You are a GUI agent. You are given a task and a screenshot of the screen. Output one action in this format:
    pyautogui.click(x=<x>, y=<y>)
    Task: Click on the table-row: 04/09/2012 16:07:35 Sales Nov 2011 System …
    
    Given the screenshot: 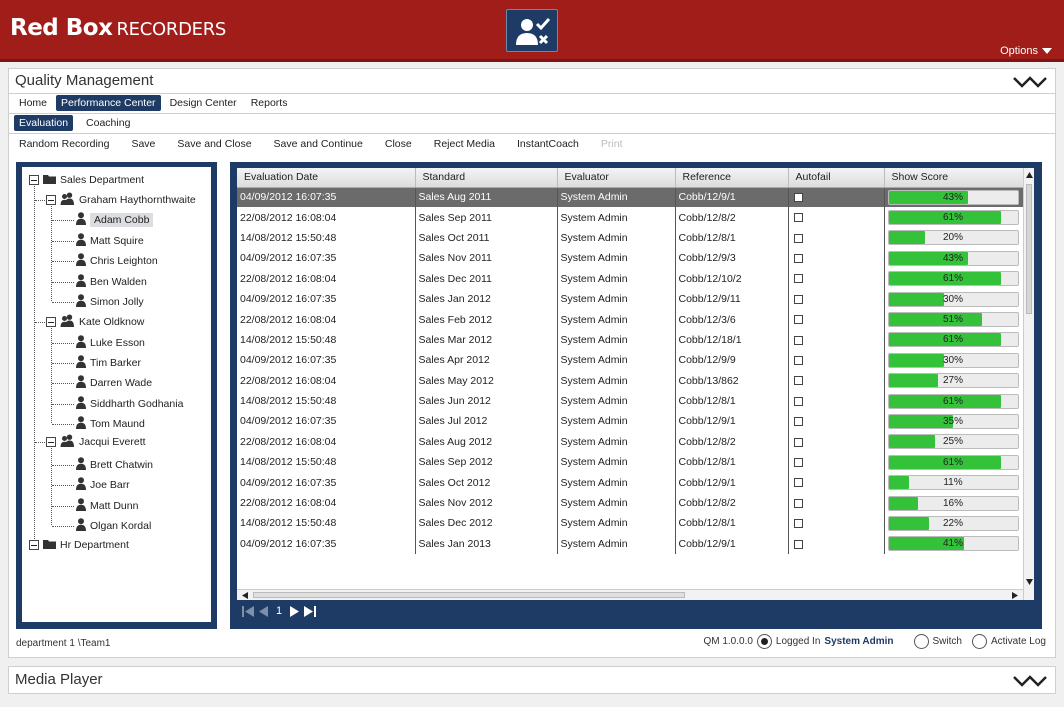 What is the action you would take?
    pyautogui.click(x=630, y=258)
    